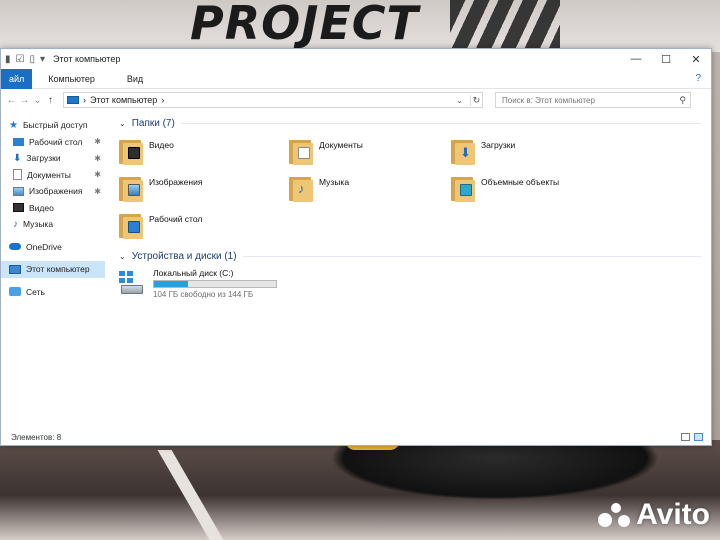 The image size is (720, 540). What do you see at coordinates (15, 247) in the screenshot?
I see `cloud-icon` at bounding box center [15, 247].